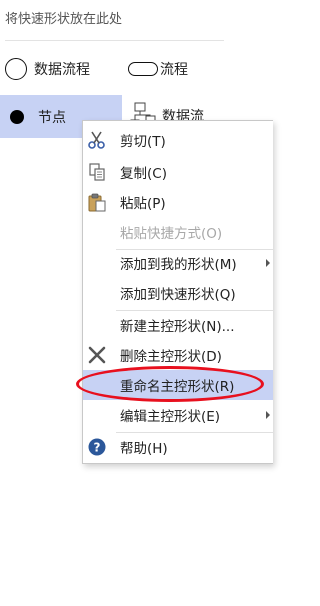  I want to click on menu-item-paste: 粘贴(P), so click(178, 202).